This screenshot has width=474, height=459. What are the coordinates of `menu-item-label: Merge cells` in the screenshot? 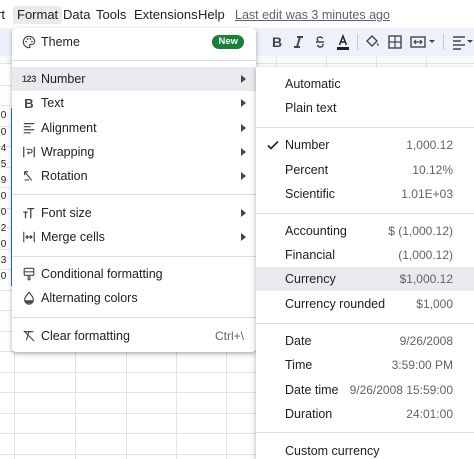 It's located at (73, 237).